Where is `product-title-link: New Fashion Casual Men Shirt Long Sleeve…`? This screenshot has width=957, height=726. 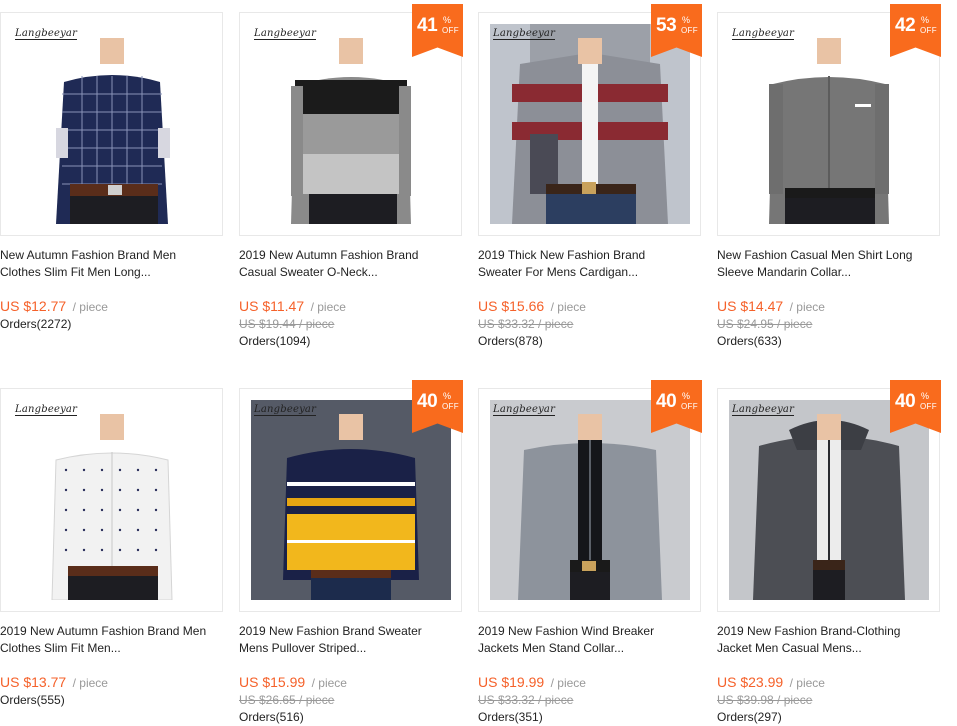
product-title-link: New Fashion Casual Men Shirt Long Sleeve… is located at coordinates (828, 263).